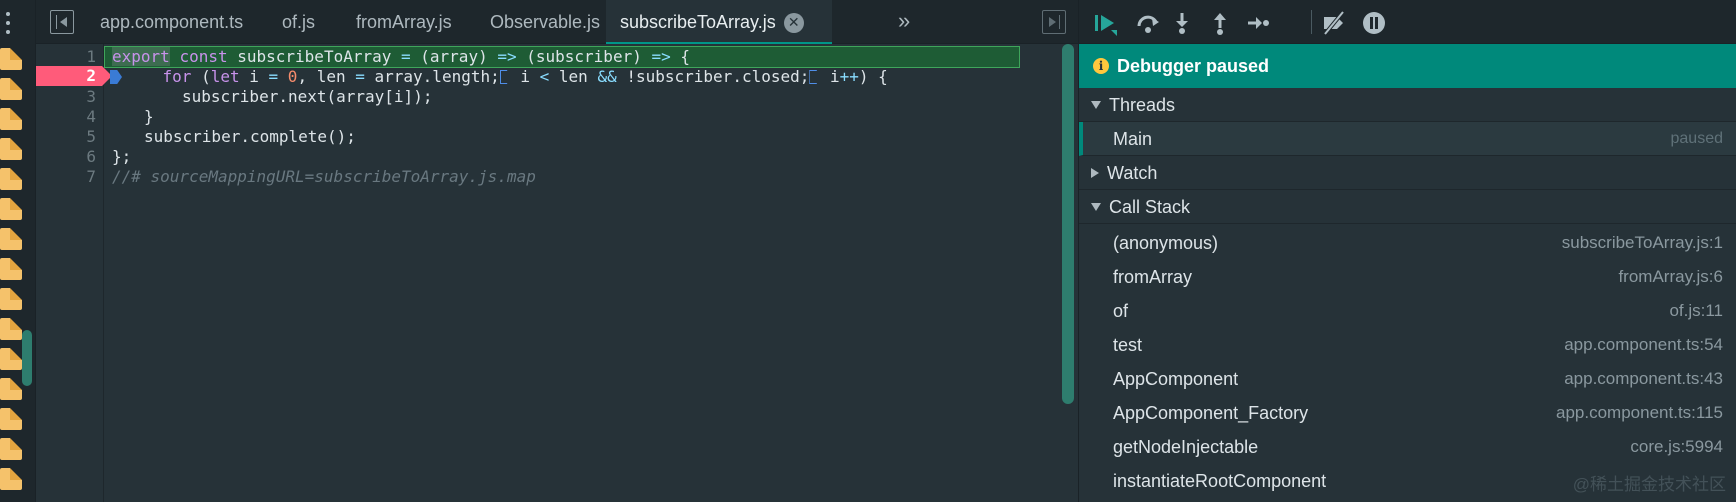  Describe the element at coordinates (793, 23) in the screenshot. I see `close-tab-icon: ✕` at that location.